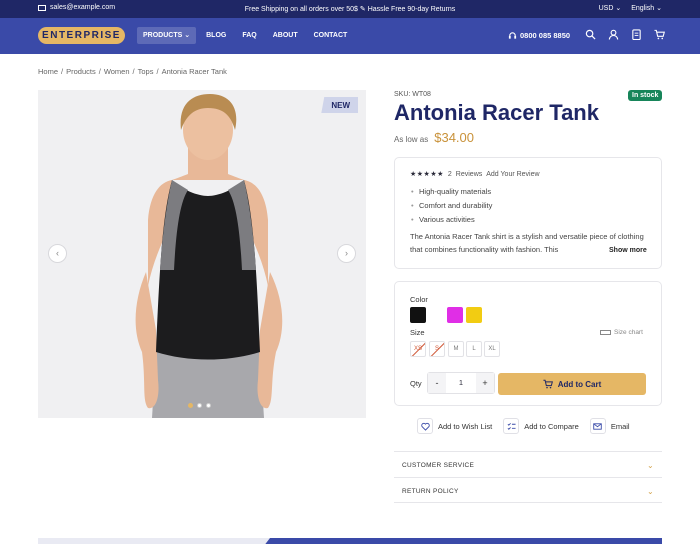  What do you see at coordinates (456, 349) in the screenshot?
I see `size-option-m: M` at bounding box center [456, 349].